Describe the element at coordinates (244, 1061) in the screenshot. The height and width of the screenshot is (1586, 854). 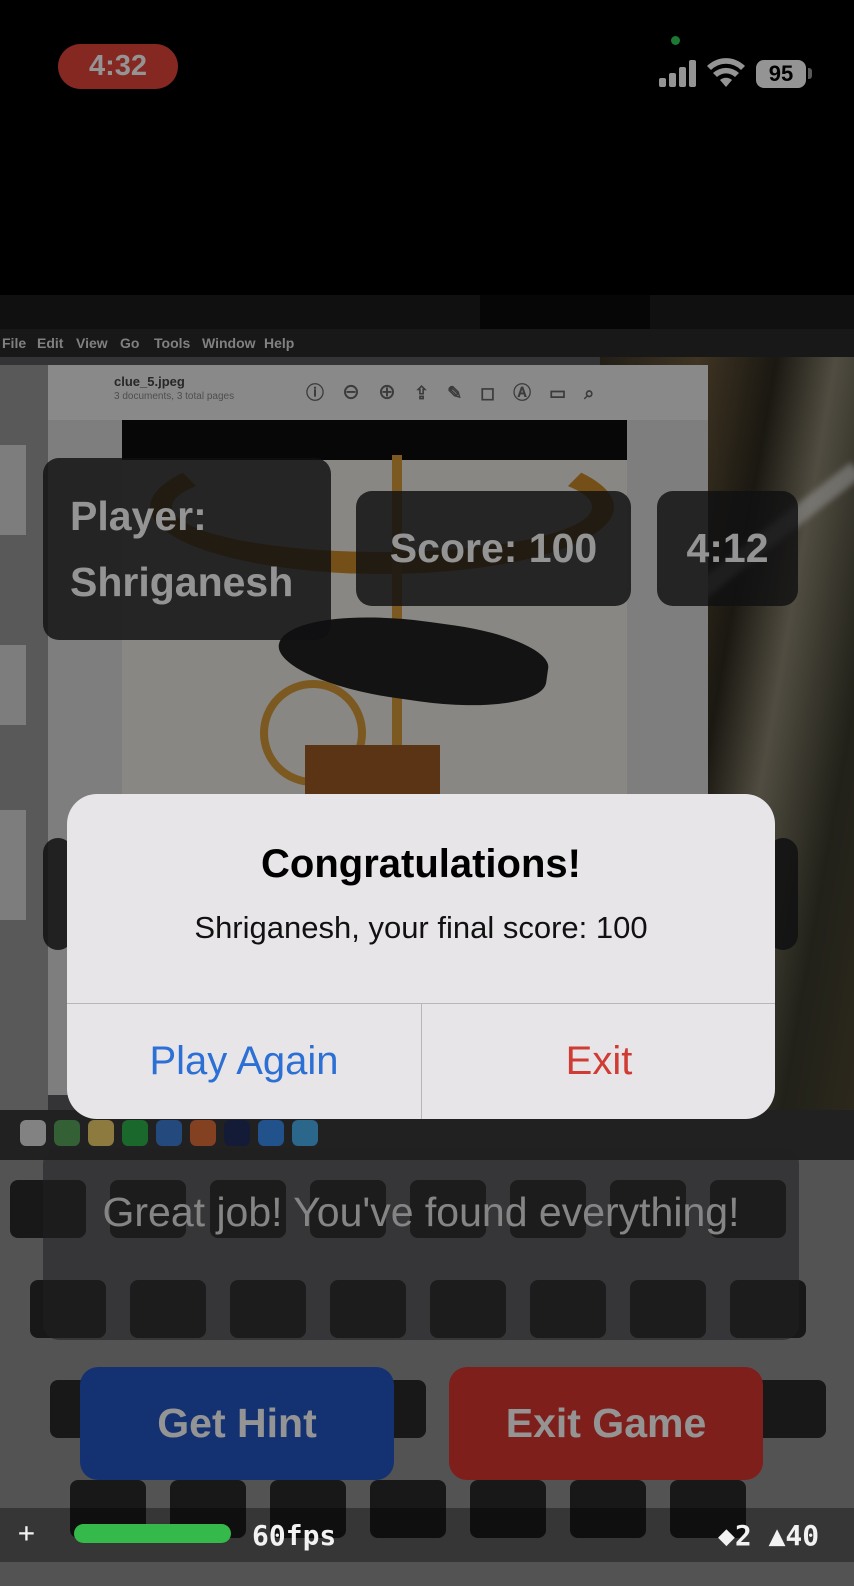
I see `play-again-button: Play Again` at that location.